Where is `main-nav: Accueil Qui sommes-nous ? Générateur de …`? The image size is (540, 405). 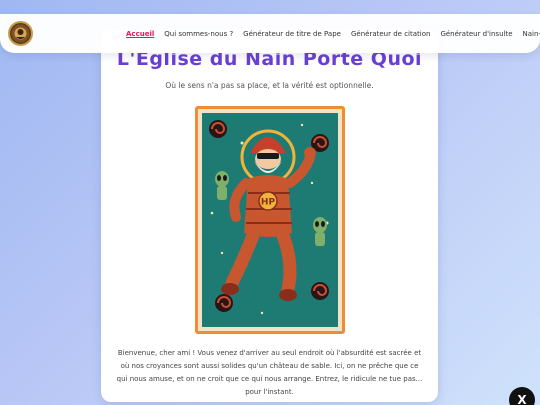 main-nav: Accueil Qui sommes-nous ? Générateur de … is located at coordinates (333, 33).